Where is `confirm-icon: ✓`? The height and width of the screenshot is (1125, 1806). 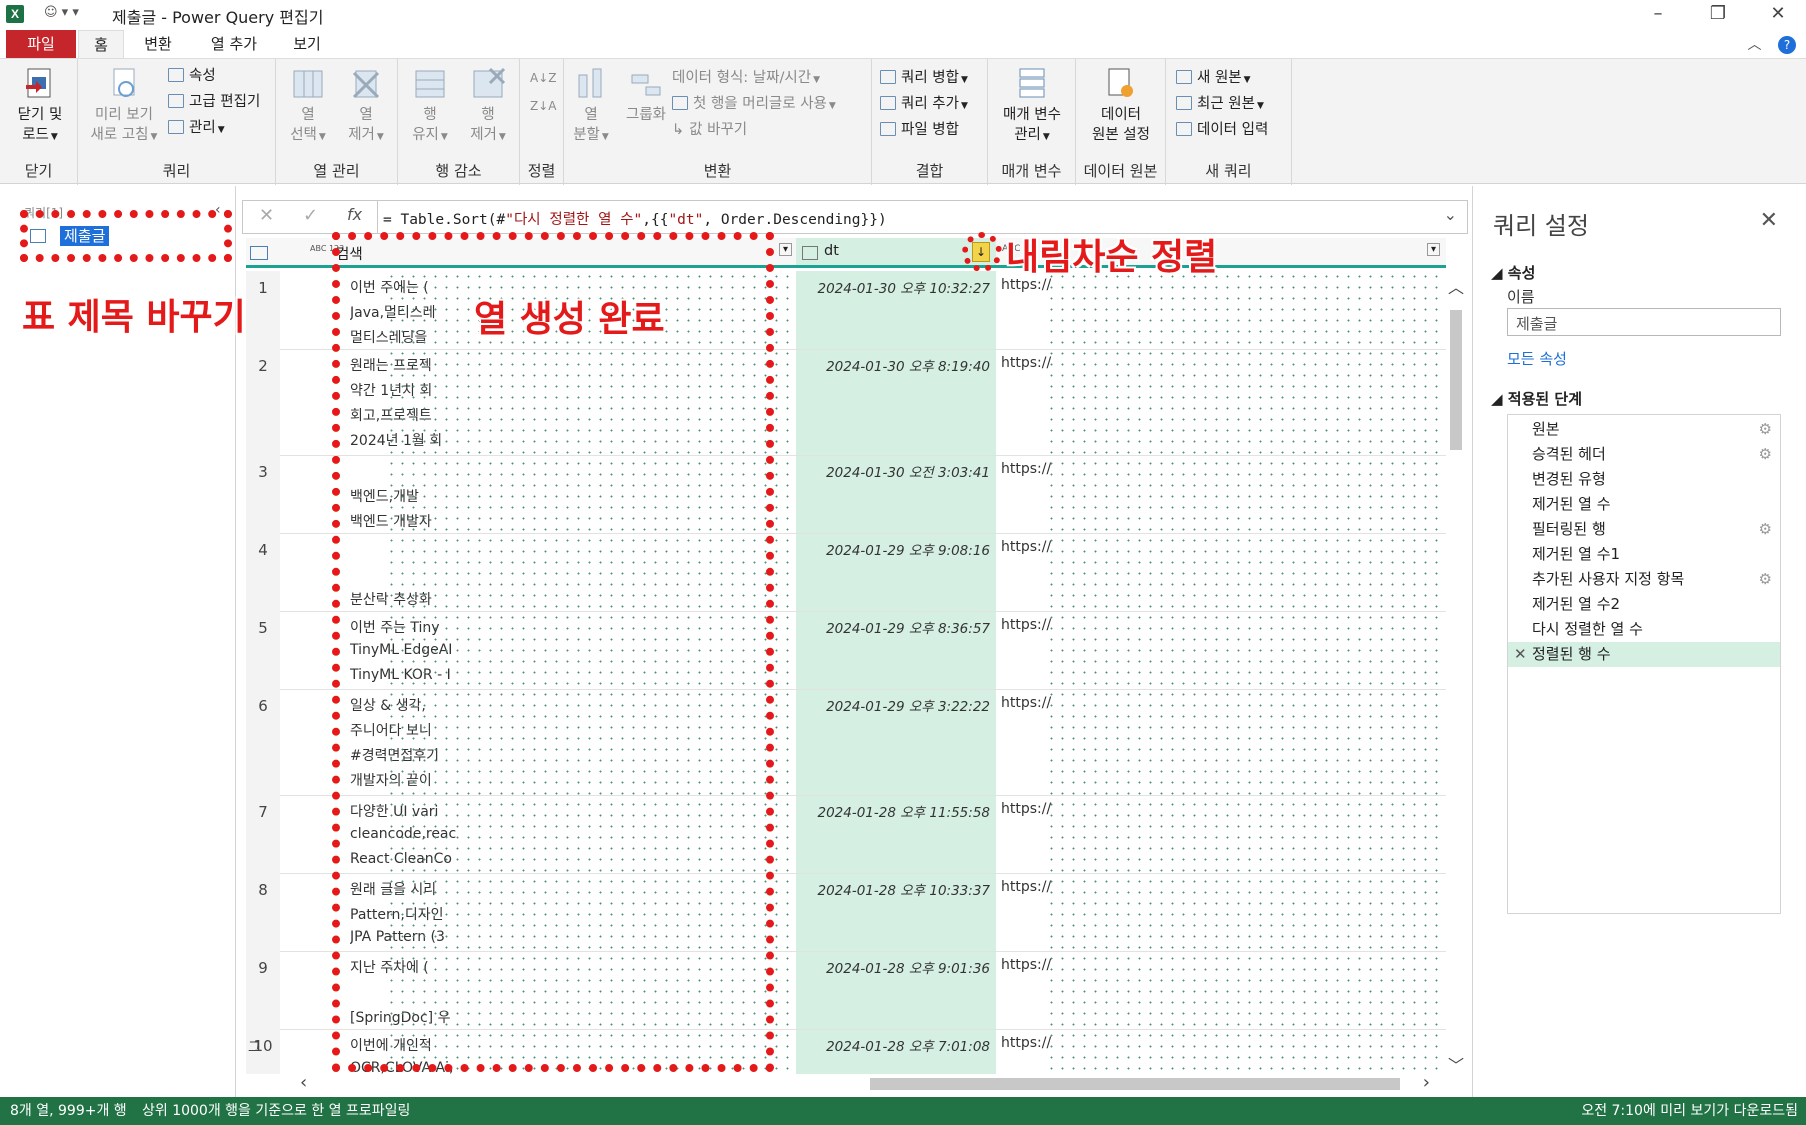
confirm-icon: ✓ is located at coordinates (310, 215).